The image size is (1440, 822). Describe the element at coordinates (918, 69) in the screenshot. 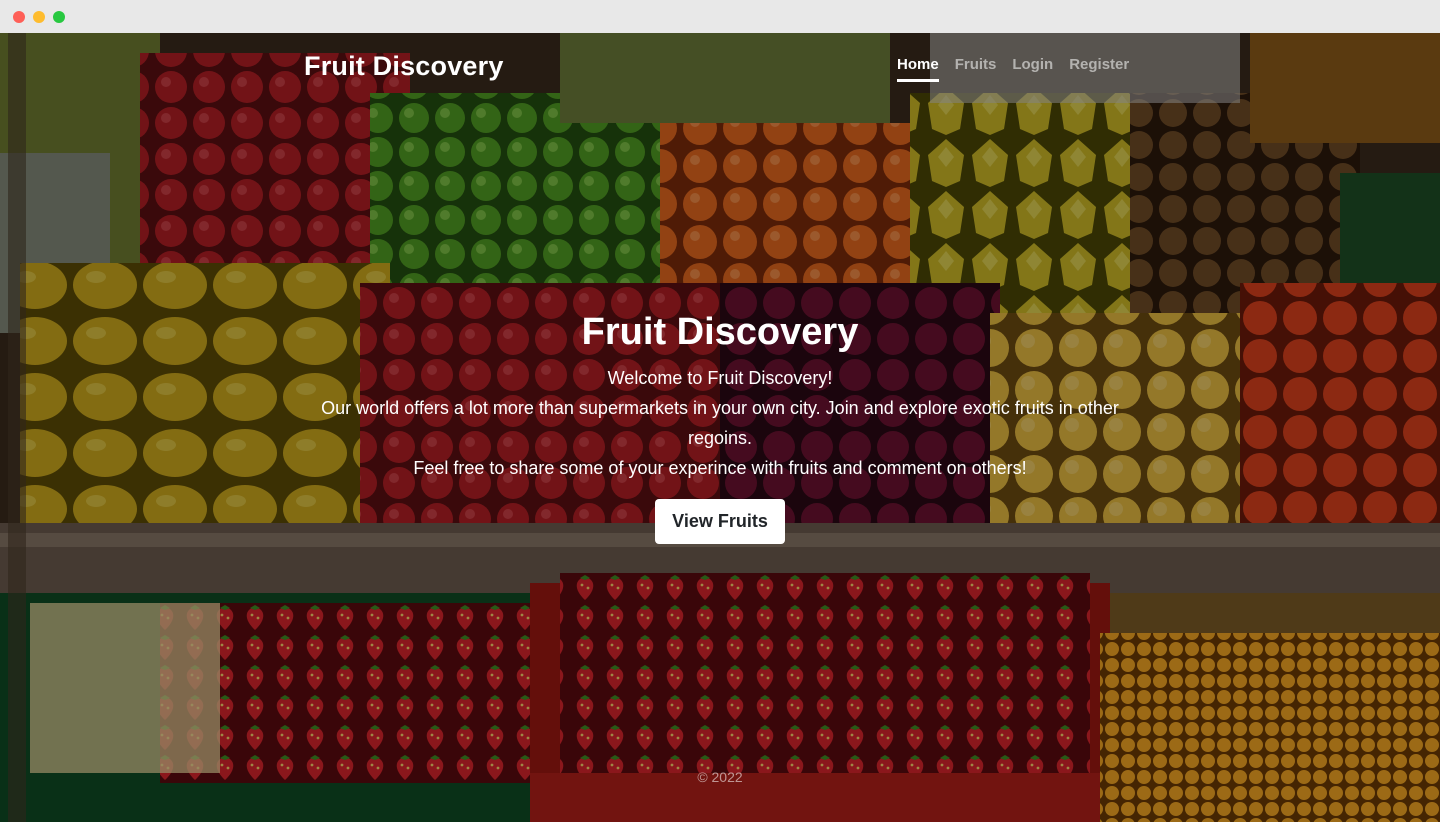

I see `nav-link-home: Home` at that location.